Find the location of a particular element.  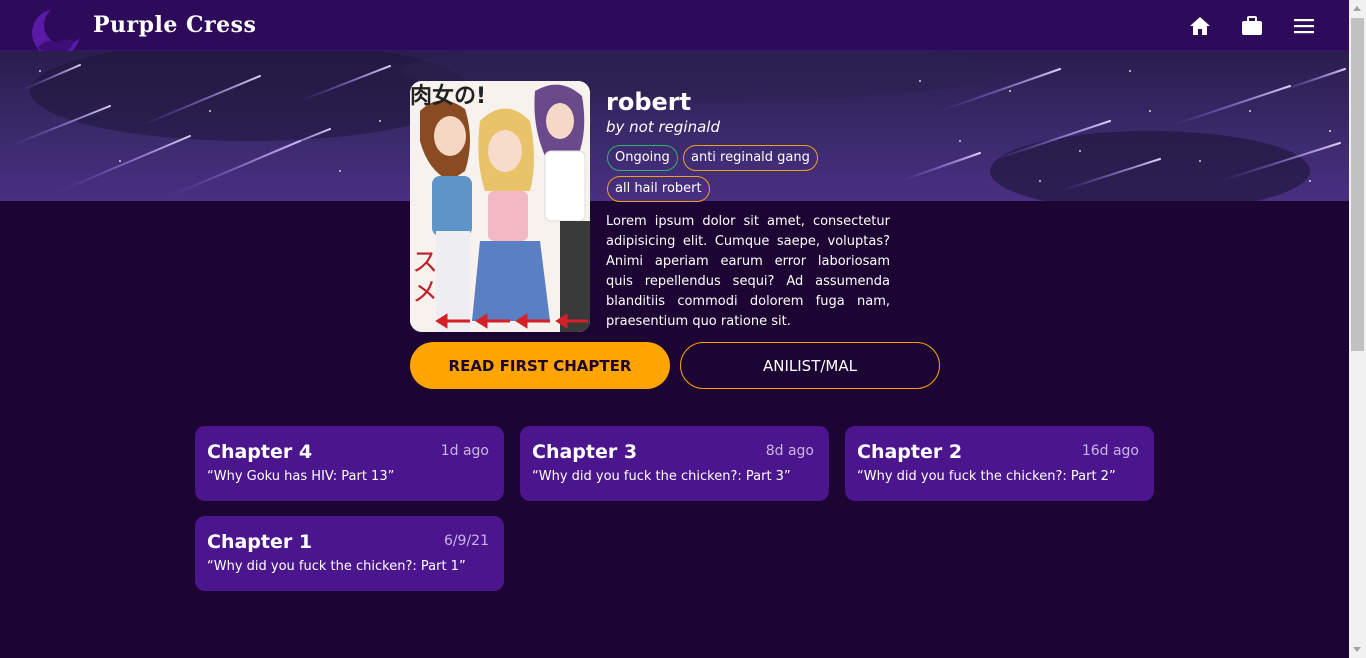

status-badge: Ongoing is located at coordinates (642, 158).